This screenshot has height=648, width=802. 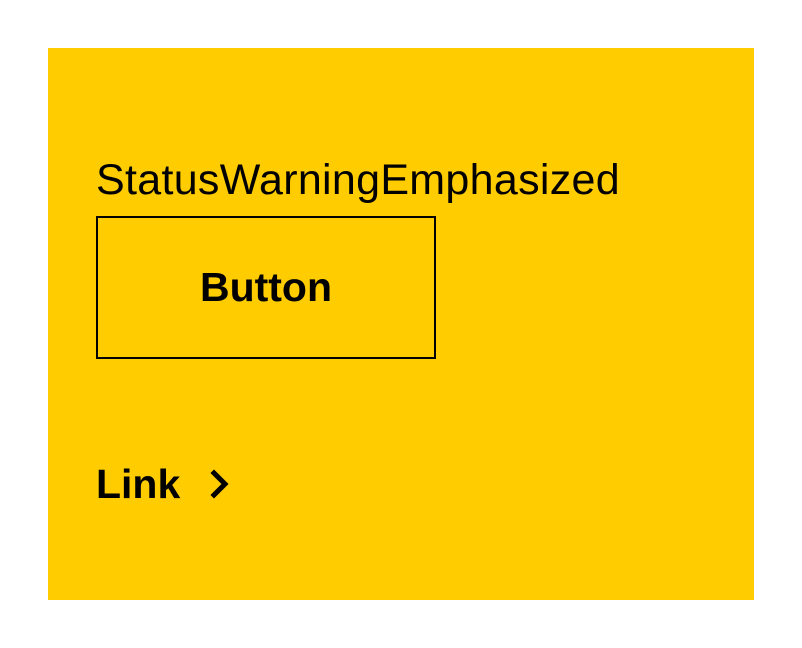 I want to click on primary-button: Button, so click(x=266, y=287).